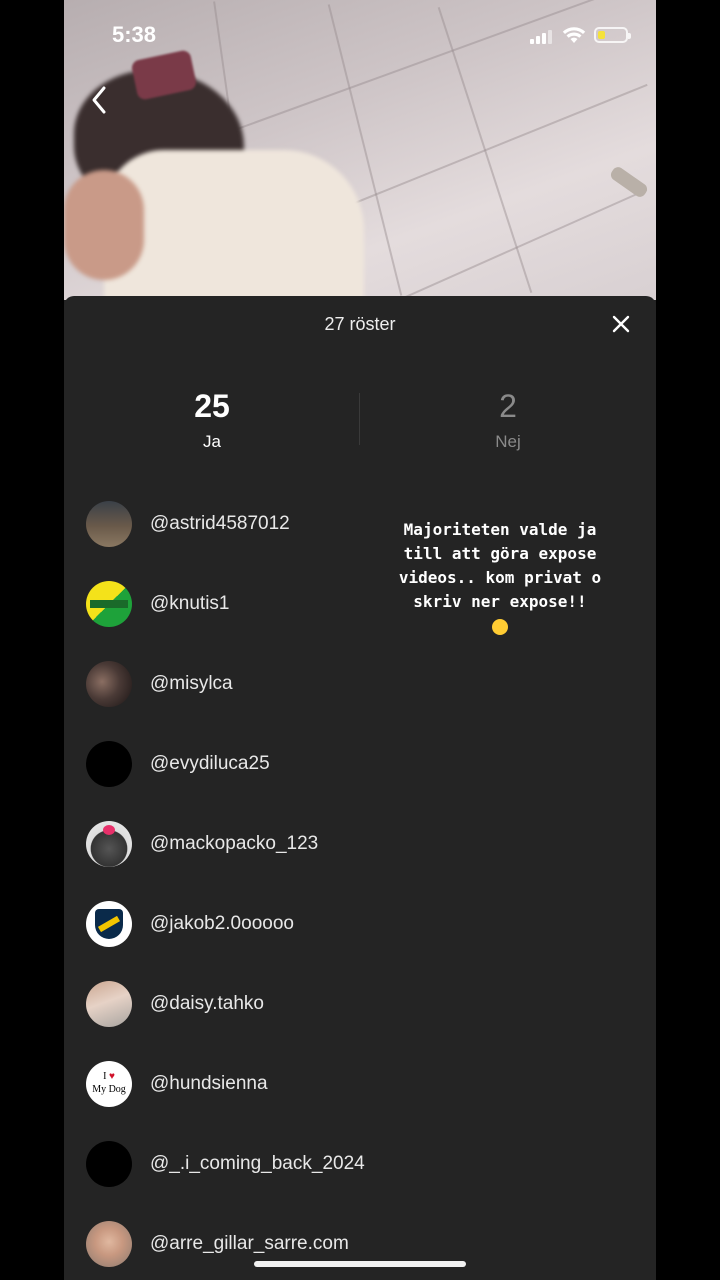 The width and height of the screenshot is (720, 1280). Describe the element at coordinates (508, 441) in the screenshot. I see `no-label: Nej` at that location.